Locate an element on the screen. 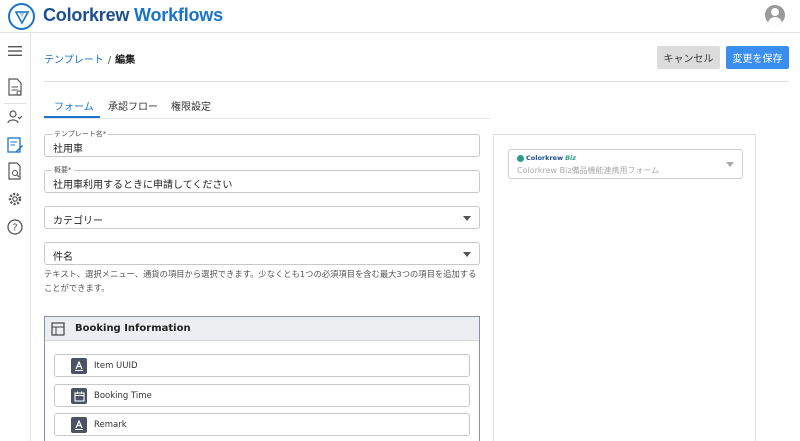 This screenshot has height=441, width=800. colorkrew-biz-logo: Colorkrew Biz is located at coordinates (546, 158).